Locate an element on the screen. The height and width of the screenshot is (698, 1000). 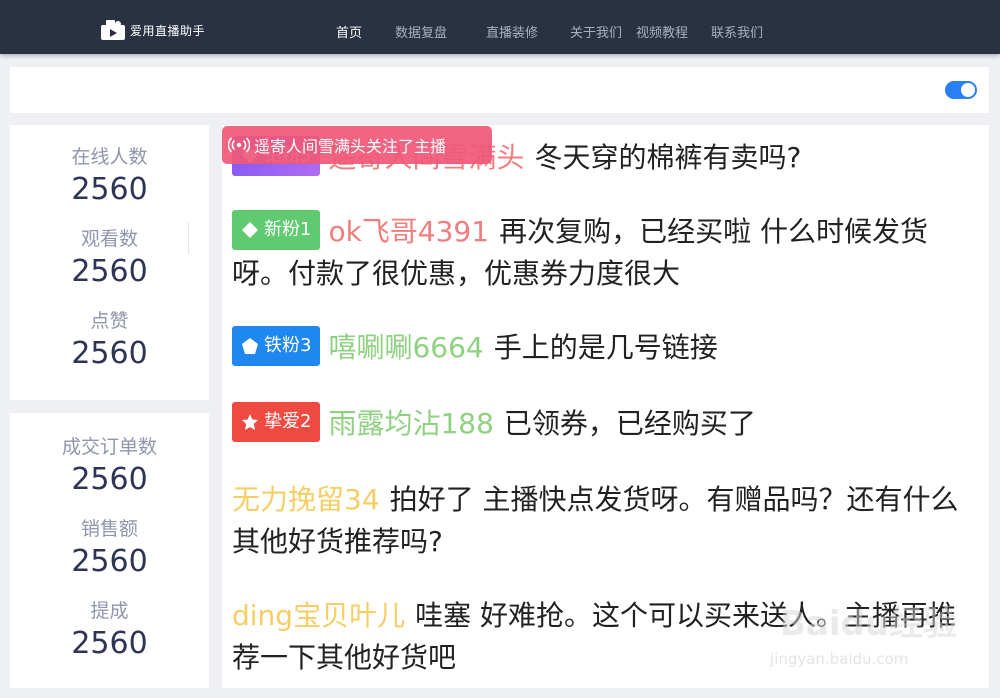
badge-label: 新粉1 is located at coordinates (288, 229).